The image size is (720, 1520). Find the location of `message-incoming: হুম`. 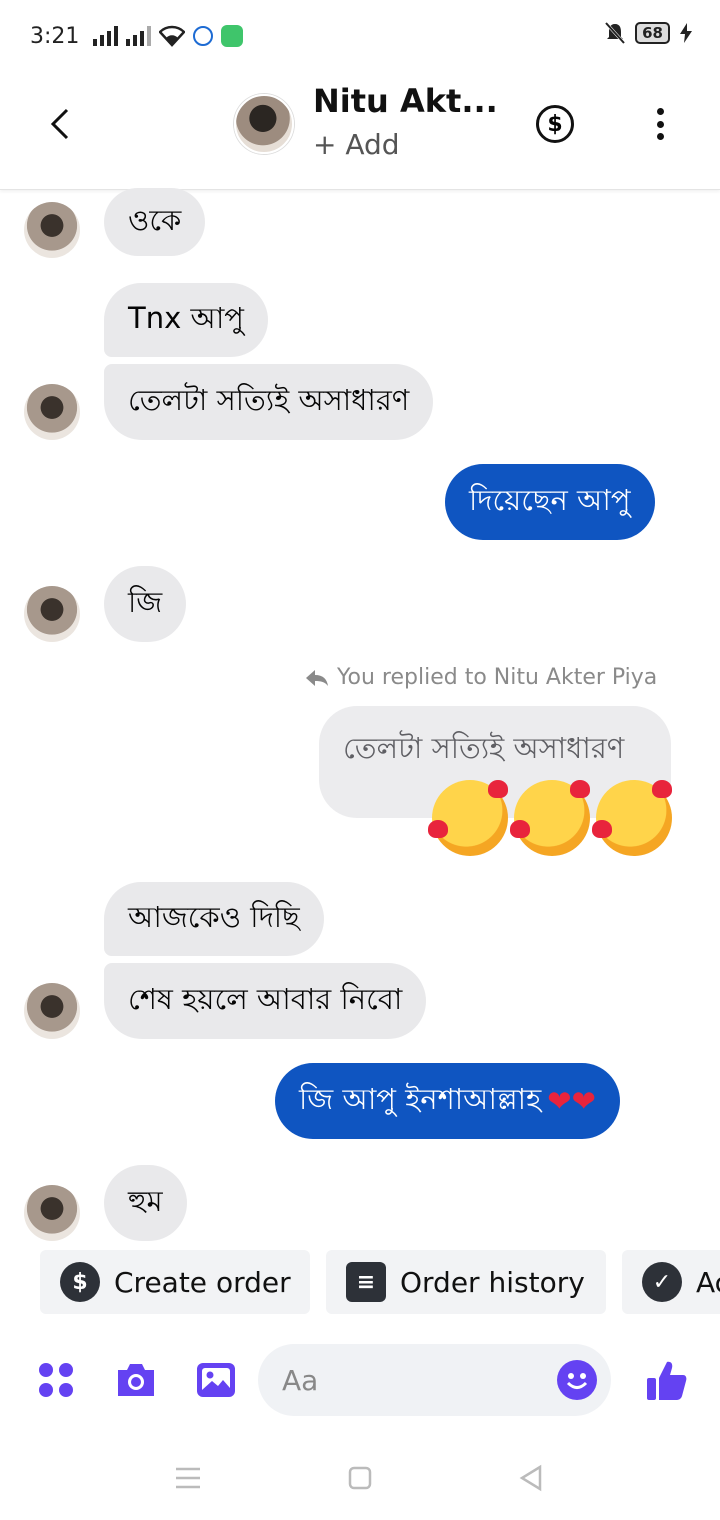

message-incoming: হুম is located at coordinates (145, 1203).